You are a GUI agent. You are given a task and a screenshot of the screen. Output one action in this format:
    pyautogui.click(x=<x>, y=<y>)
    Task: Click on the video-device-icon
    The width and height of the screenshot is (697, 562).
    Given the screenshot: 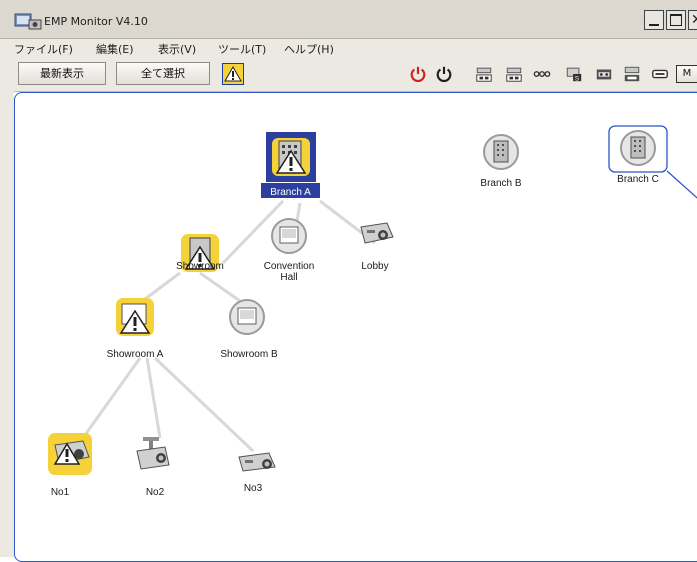 What is the action you would take?
    pyautogui.click(x=604, y=74)
    